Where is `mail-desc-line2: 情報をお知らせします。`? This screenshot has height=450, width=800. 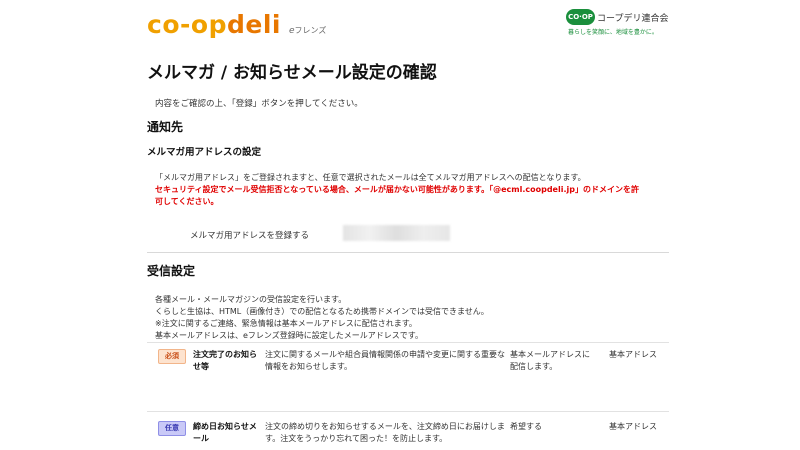 mail-desc-line2: 情報をお知らせします。 is located at coordinates (309, 366).